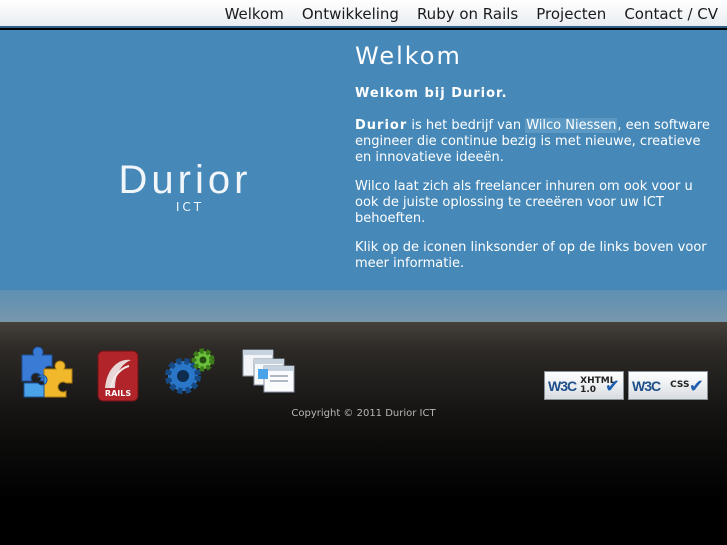 This screenshot has width=727, height=545. Describe the element at coordinates (363, 413) in the screenshot. I see `copyright-text: Copyright © 2011 Durior ICT` at that location.